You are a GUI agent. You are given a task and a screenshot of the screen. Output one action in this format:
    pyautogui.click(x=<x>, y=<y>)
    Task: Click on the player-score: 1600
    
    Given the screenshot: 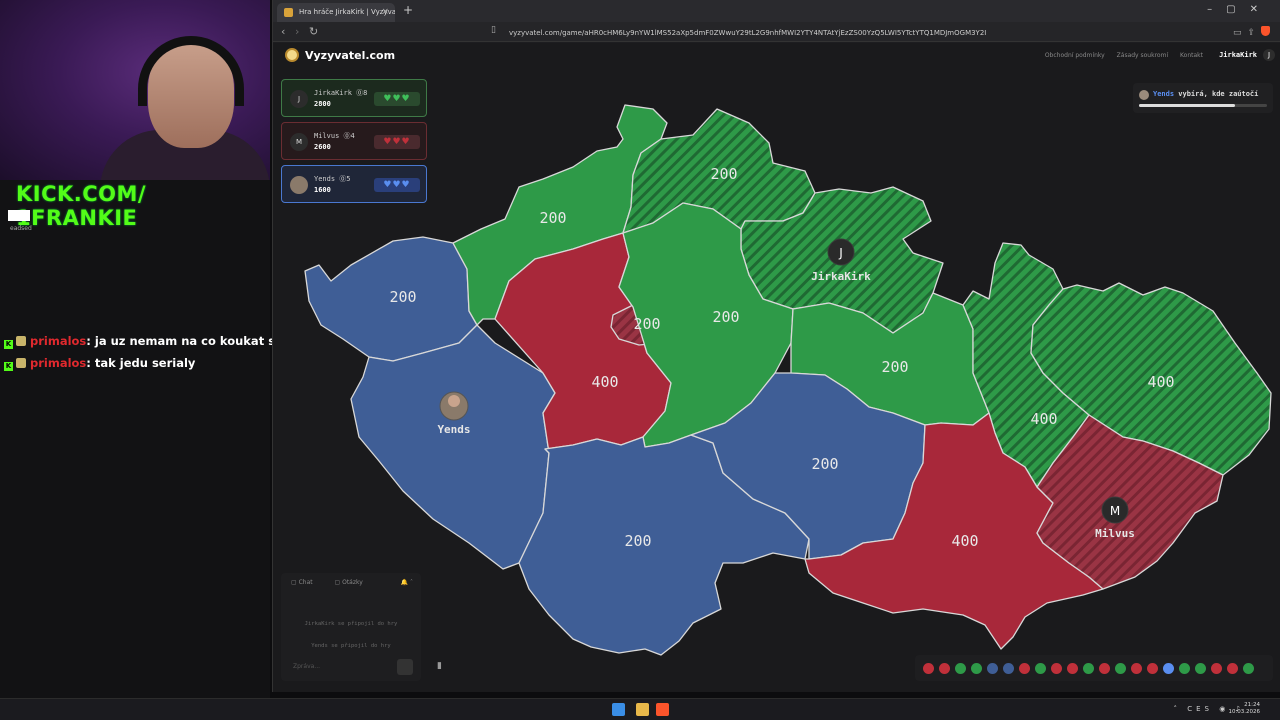 What is the action you would take?
    pyautogui.click(x=322, y=190)
    